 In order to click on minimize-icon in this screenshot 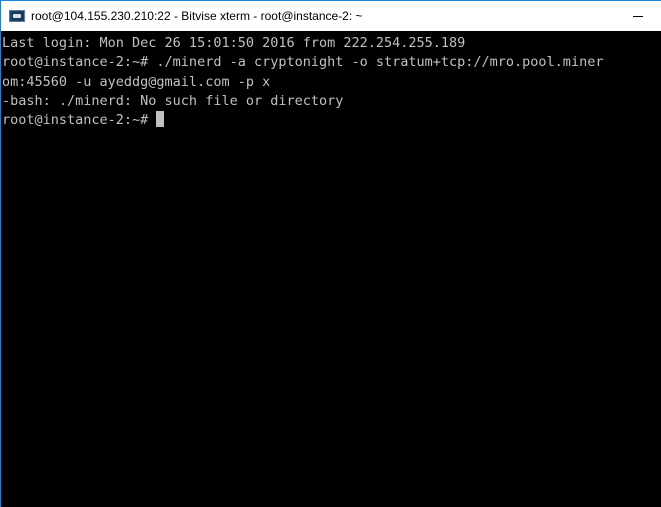, I will do `click(638, 16)`.